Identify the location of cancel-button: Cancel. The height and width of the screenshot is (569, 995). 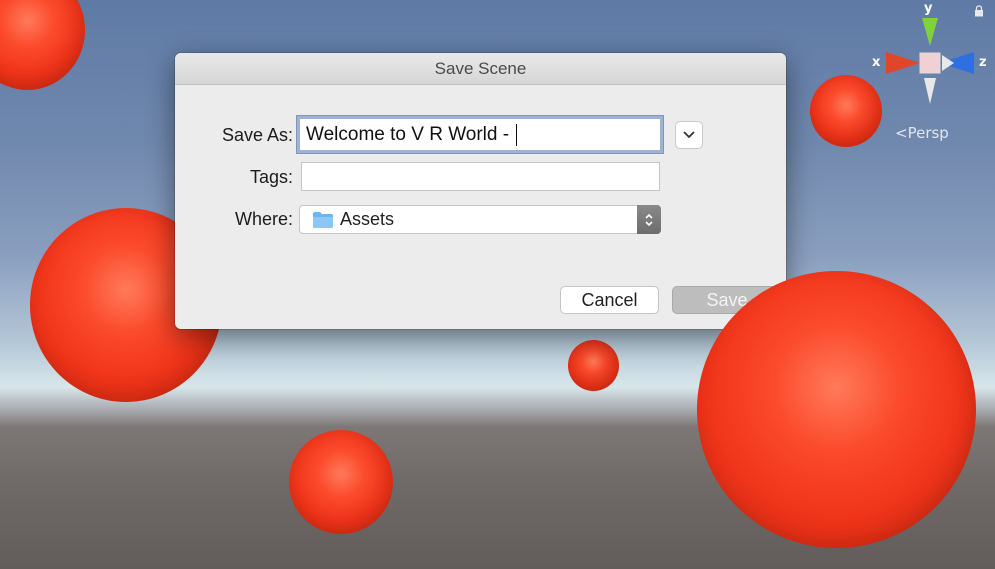
(609, 300).